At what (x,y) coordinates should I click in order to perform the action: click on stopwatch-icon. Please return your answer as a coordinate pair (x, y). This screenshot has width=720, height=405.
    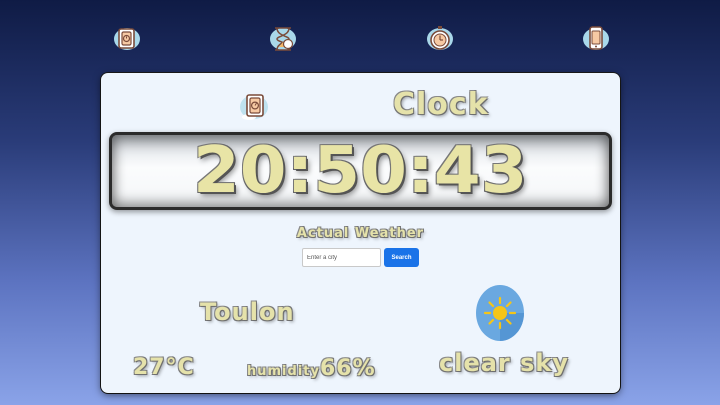
    Looking at the image, I should click on (440, 38).